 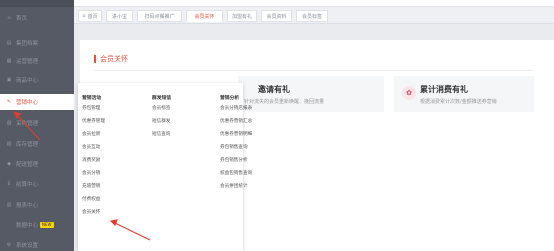 What do you see at coordinates (9, 80) in the screenshot?
I see `goods-icon: ▣` at bounding box center [9, 80].